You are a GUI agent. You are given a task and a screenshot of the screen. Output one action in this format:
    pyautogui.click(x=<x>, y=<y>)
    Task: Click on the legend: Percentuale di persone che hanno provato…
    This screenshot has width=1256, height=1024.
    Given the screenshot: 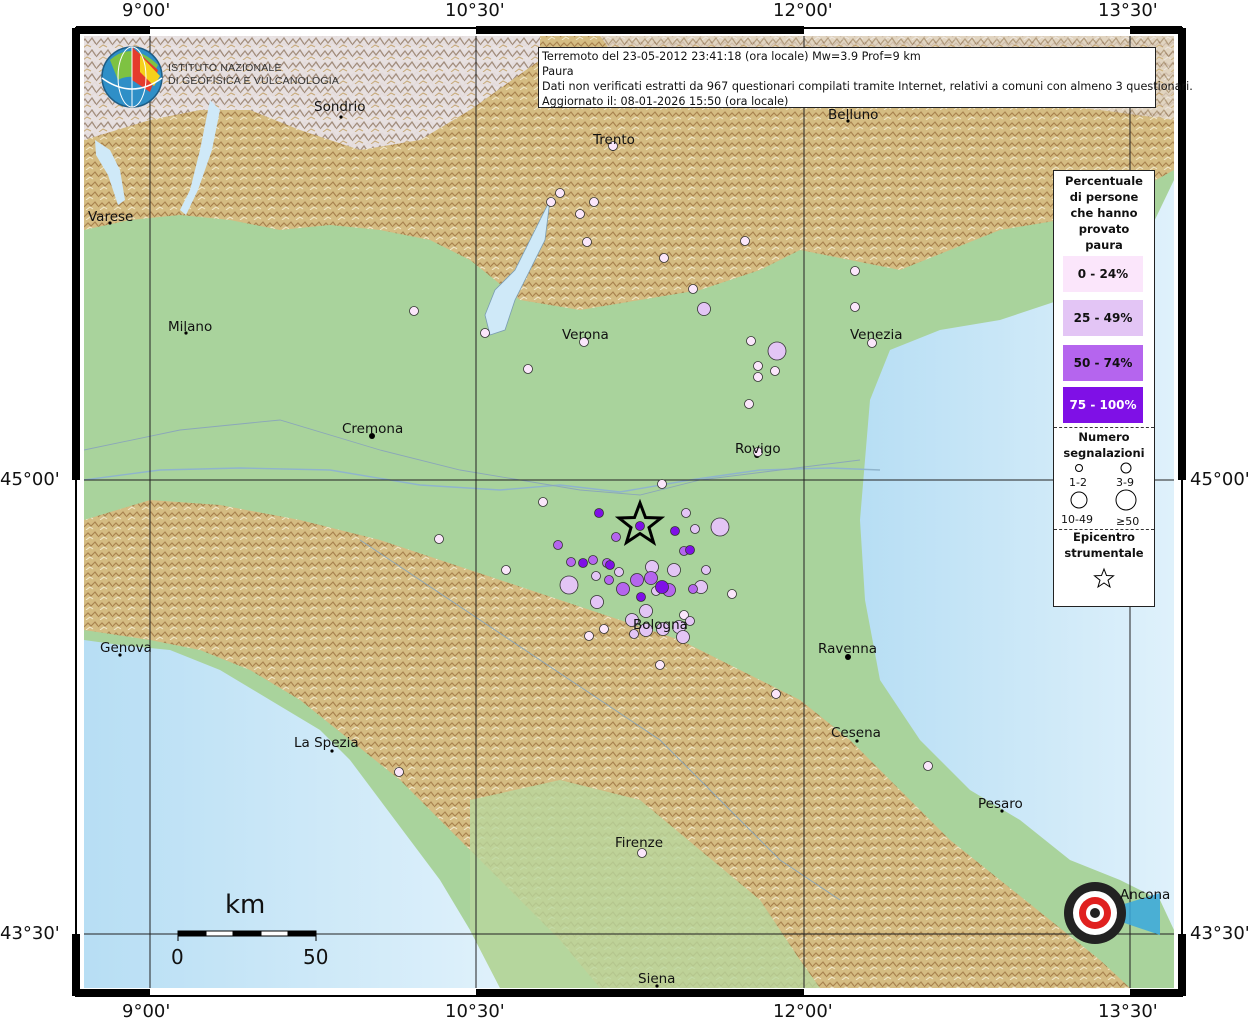 What is the action you would take?
    pyautogui.click(x=1104, y=388)
    